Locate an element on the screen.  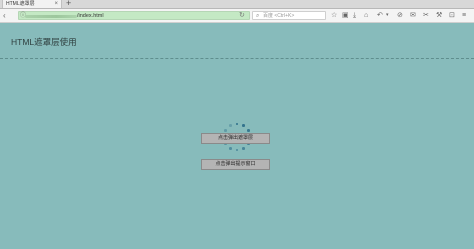
show-popup-button: 点击弹出提示窗口 is located at coordinates (235, 164).